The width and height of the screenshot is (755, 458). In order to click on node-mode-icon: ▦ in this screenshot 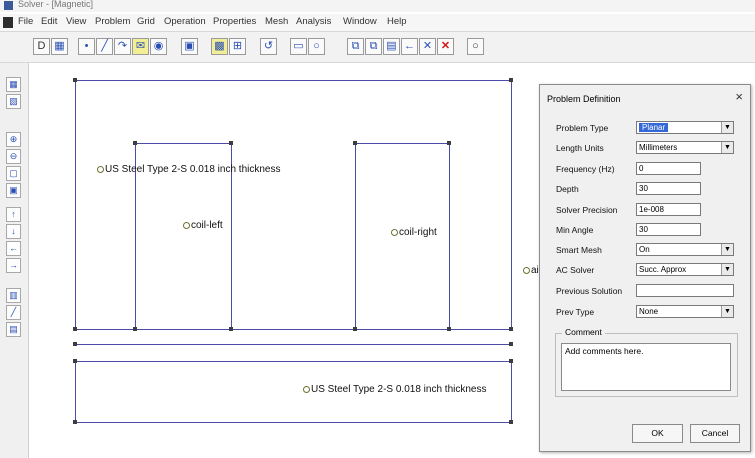, I will do `click(13, 84)`.